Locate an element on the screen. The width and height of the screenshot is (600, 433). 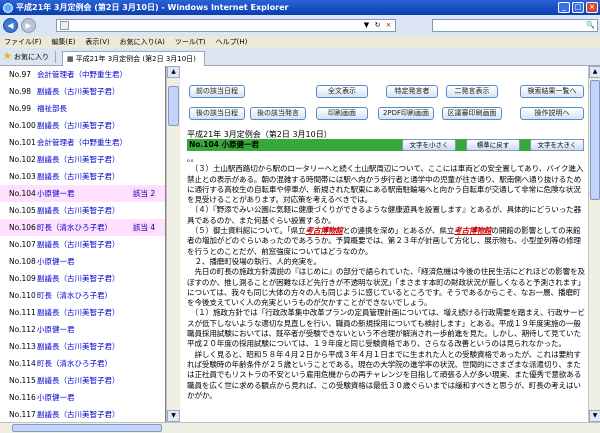
menu-file: ファイル(F) is located at coordinates (23, 42).